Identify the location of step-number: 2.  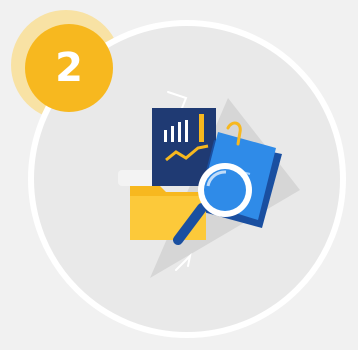
(69, 68).